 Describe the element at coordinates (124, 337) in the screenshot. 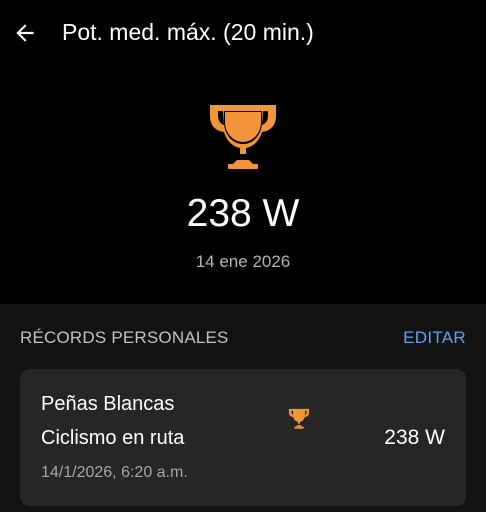

I see `section-title: RÉCORDS PERSONALES` at that location.